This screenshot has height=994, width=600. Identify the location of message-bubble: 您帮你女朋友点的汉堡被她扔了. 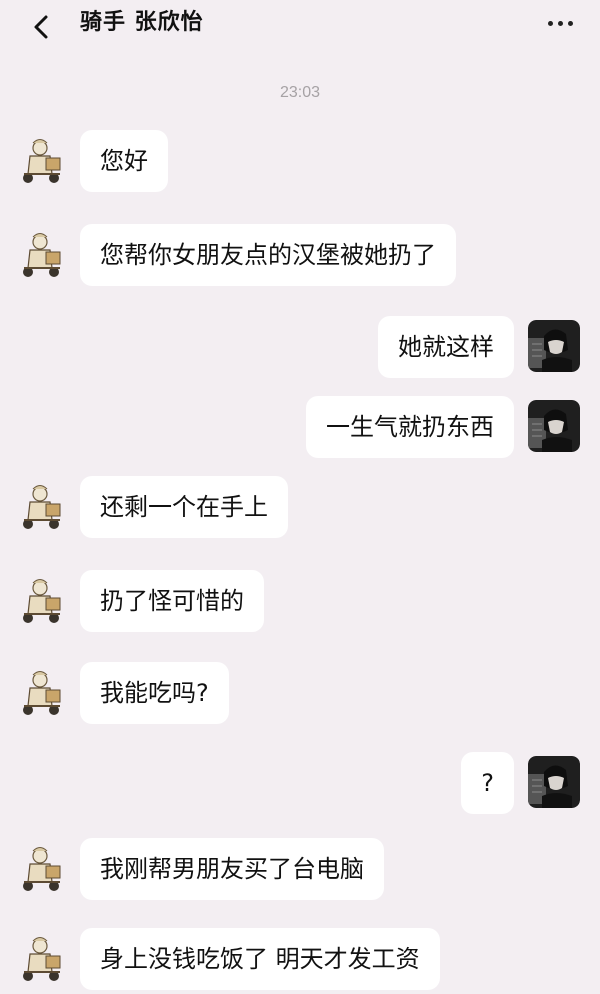
(268, 255).